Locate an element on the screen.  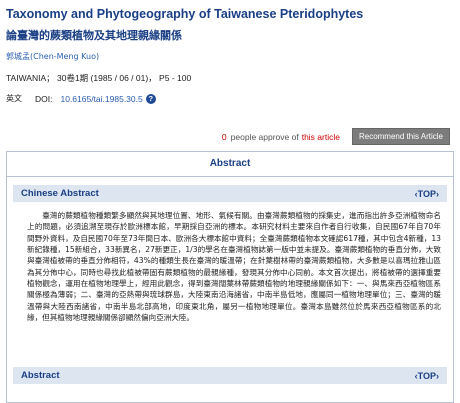
approval-text: people approve of is located at coordinates (264, 136).